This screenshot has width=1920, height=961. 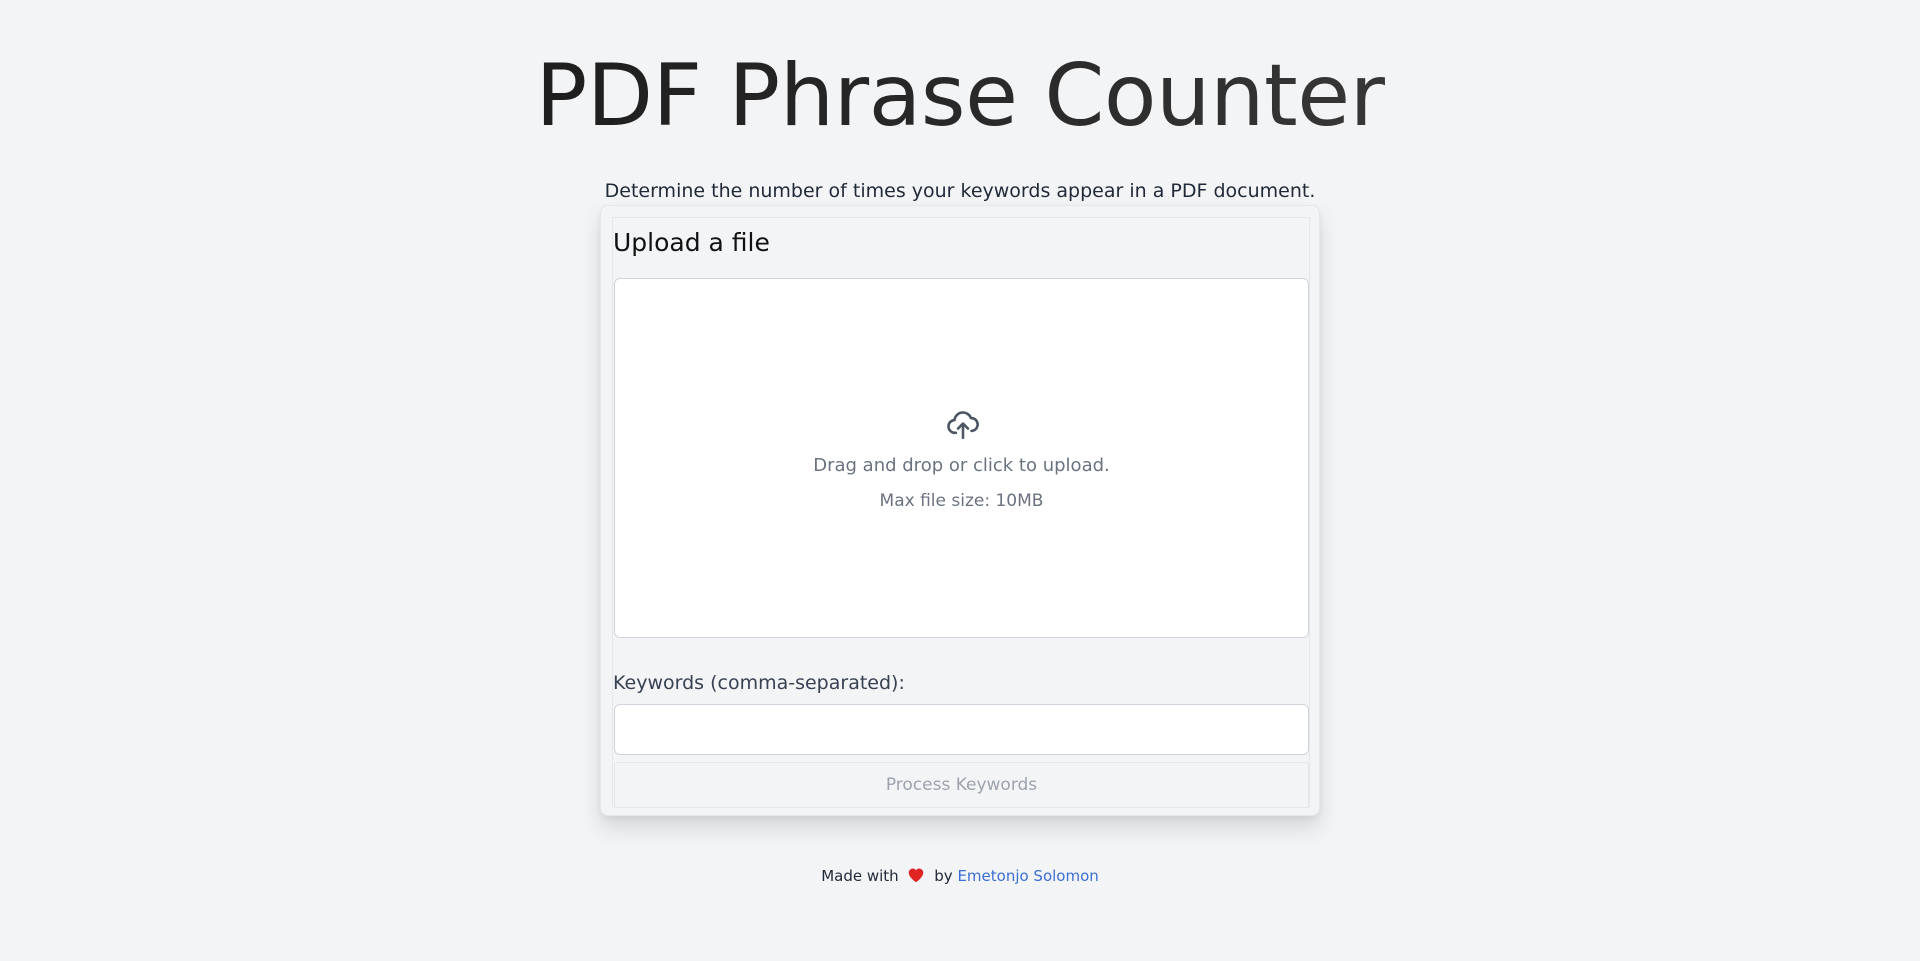 What do you see at coordinates (759, 683) in the screenshot?
I see `keywords-label: Keywords (comma-separated):` at bounding box center [759, 683].